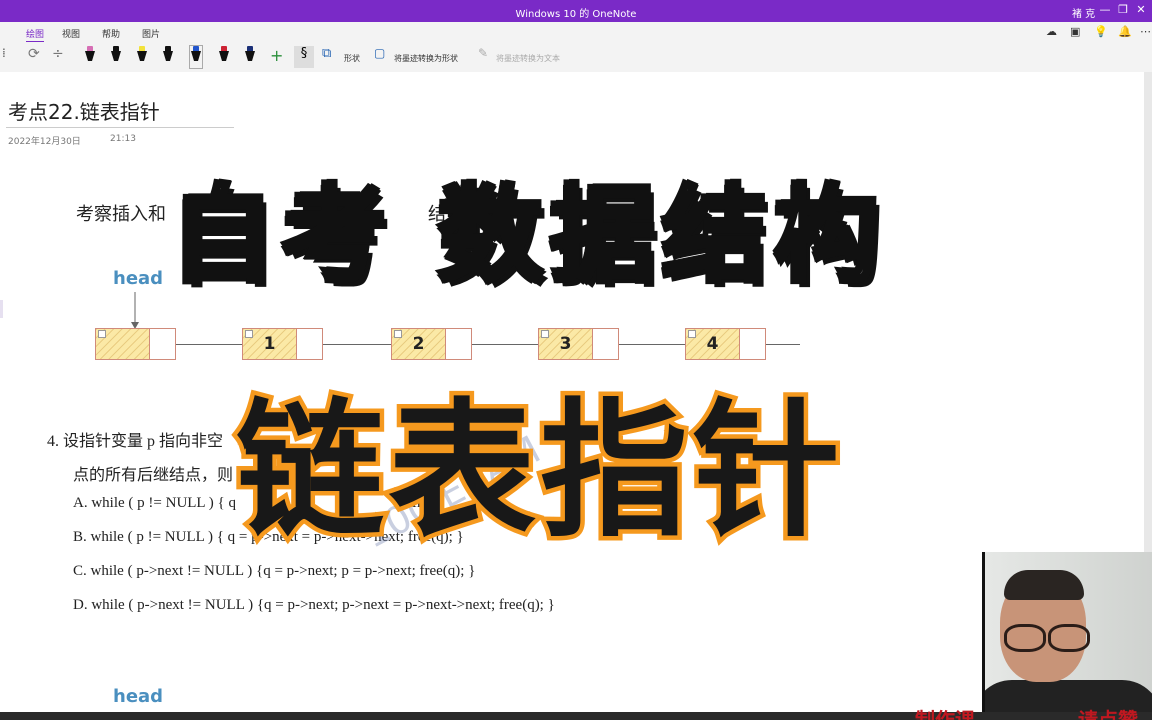  What do you see at coordinates (1123, 10) in the screenshot?
I see `maximize-icon: ❐` at bounding box center [1123, 10].